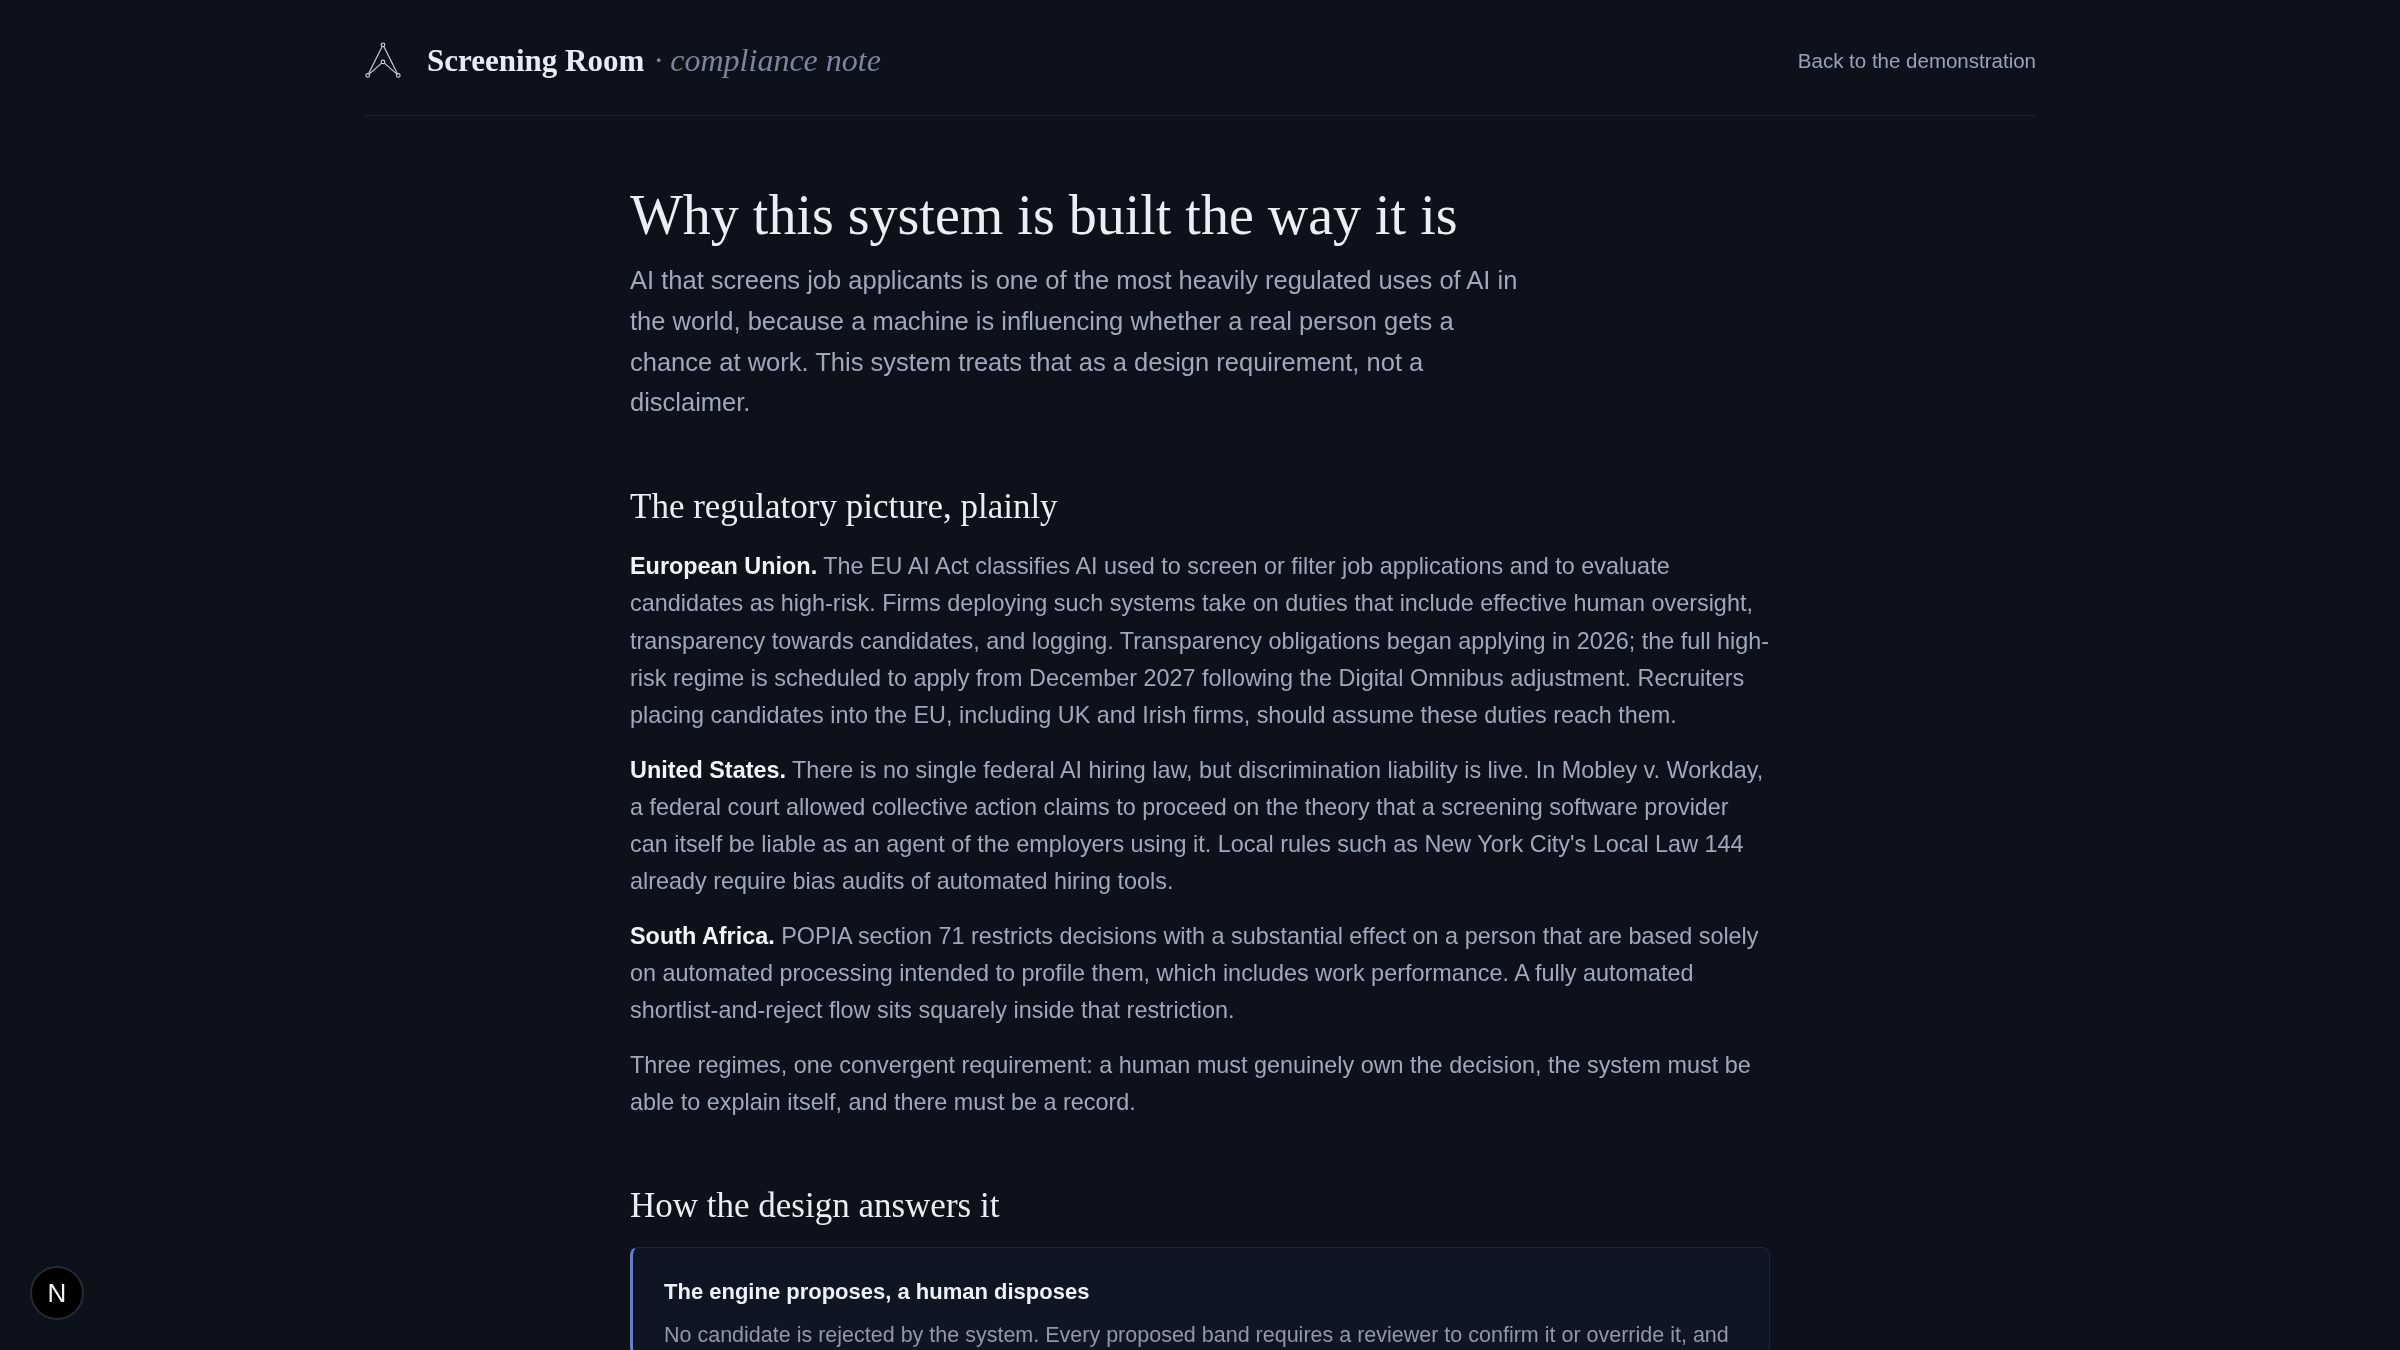  What do you see at coordinates (1044, 215) in the screenshot?
I see `page-title: Why this system is built the way it is` at bounding box center [1044, 215].